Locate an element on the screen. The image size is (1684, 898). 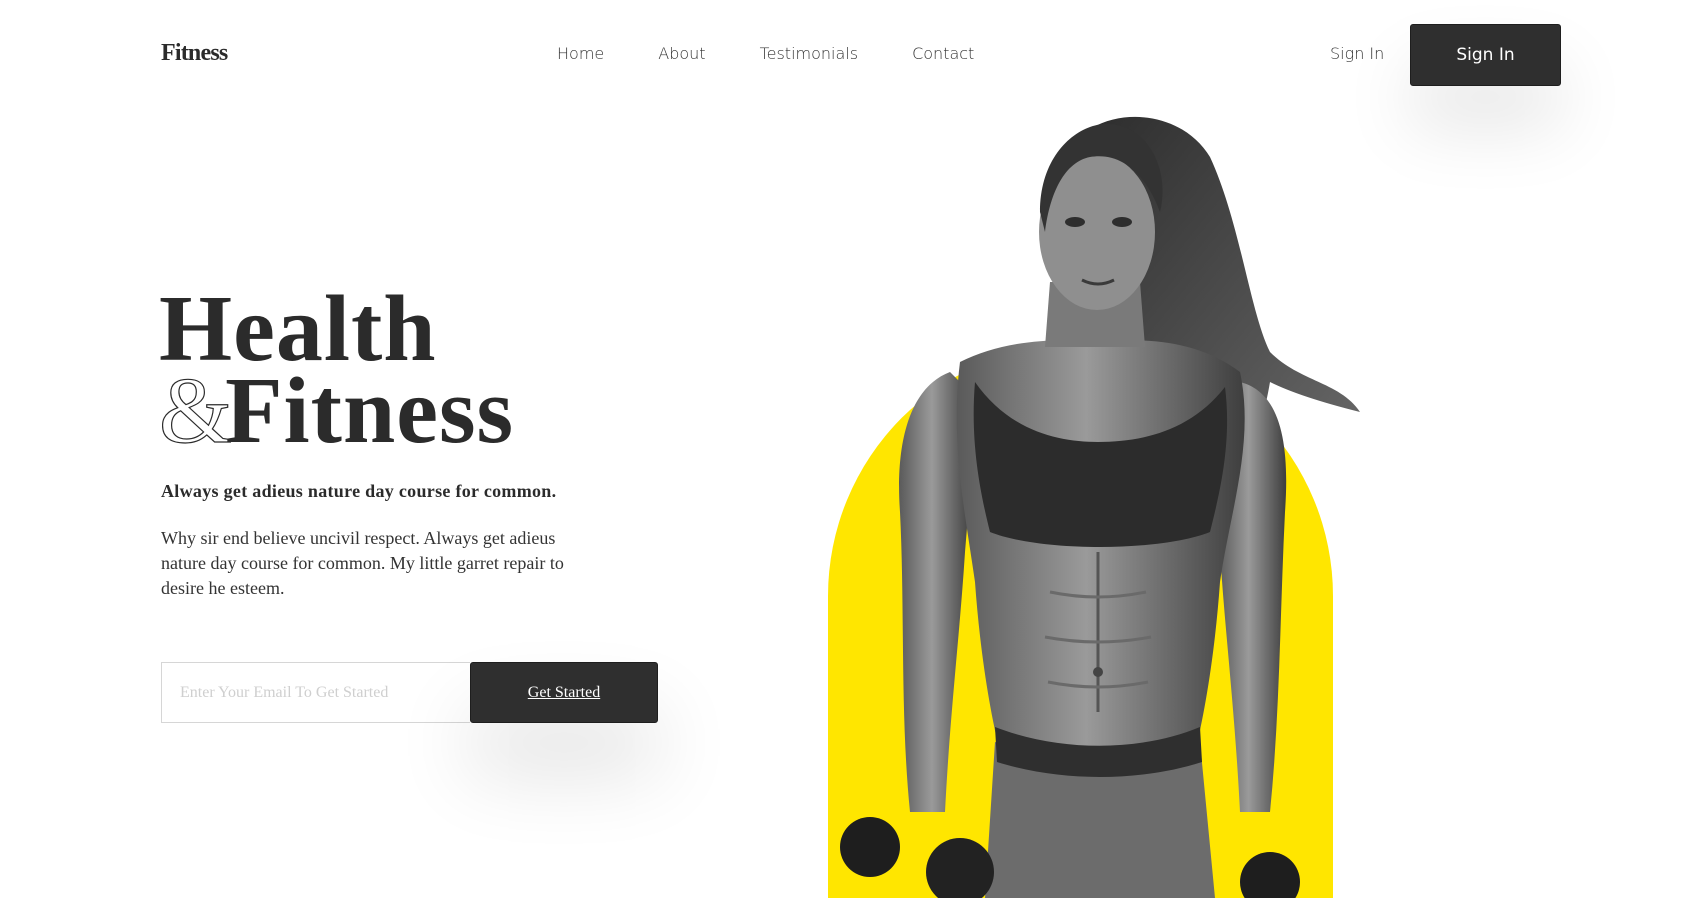
email-input is located at coordinates (315, 692).